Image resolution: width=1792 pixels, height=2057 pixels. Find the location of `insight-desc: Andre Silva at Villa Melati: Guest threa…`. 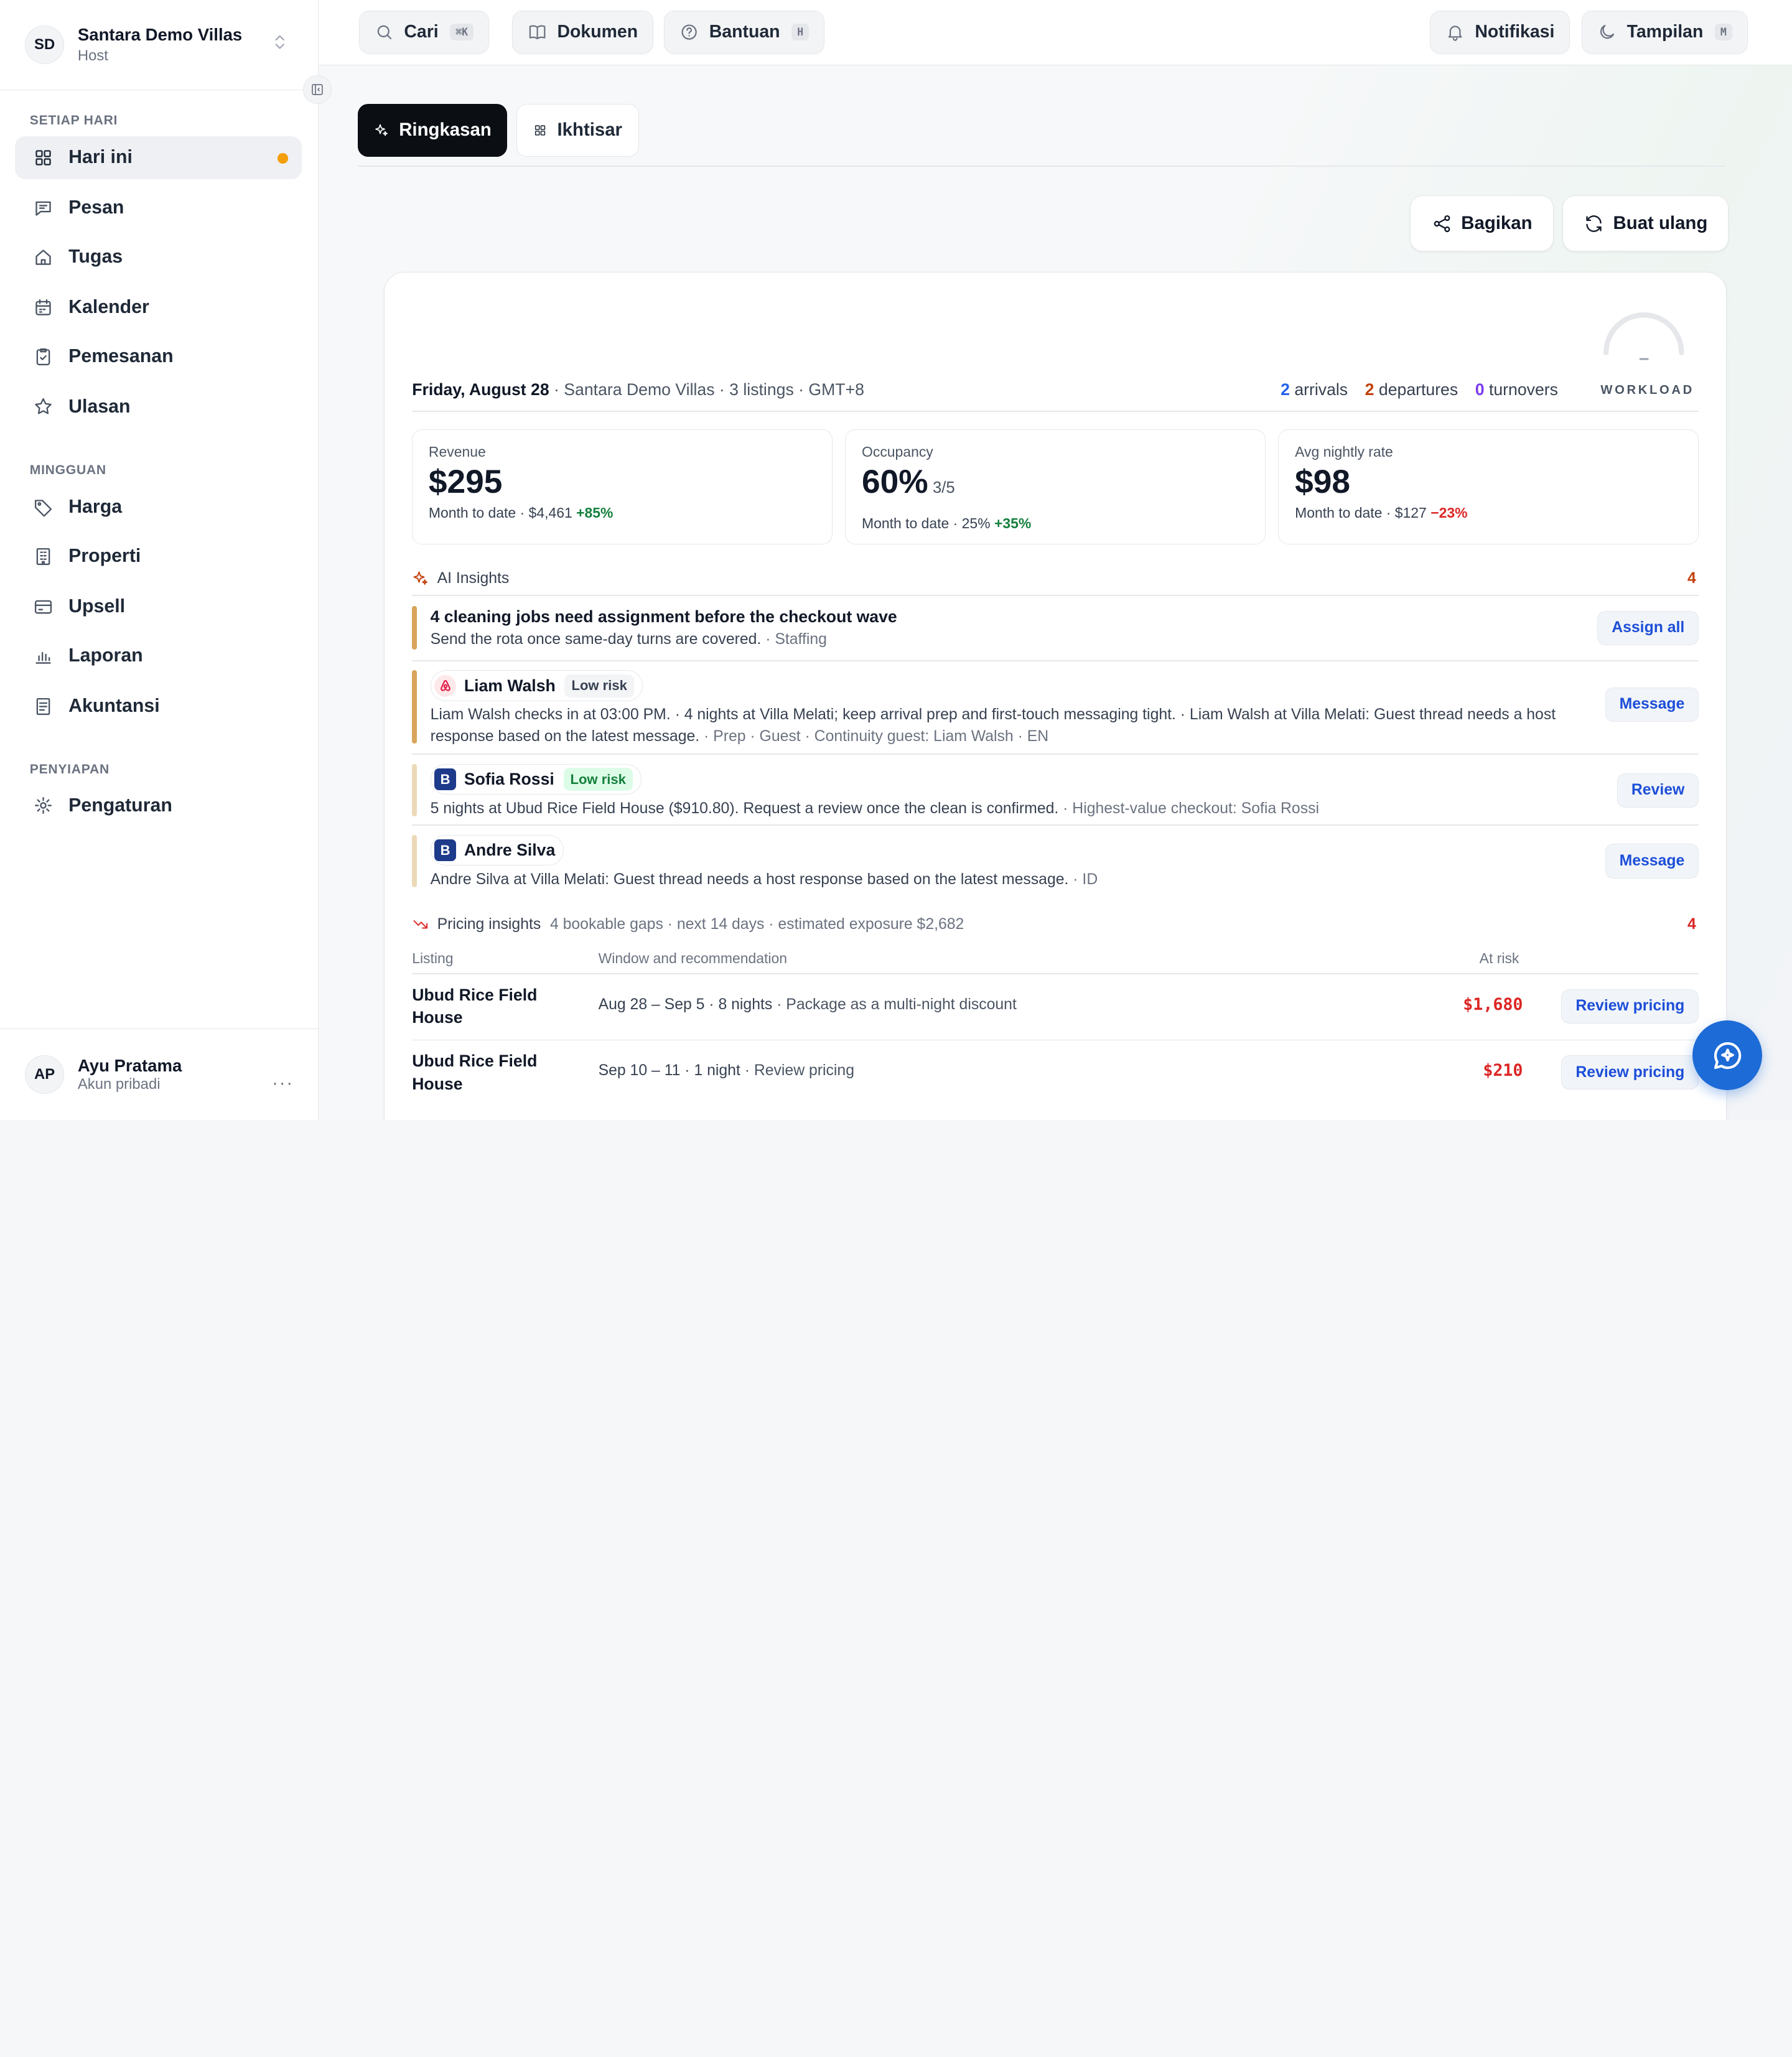

insight-desc: Andre Silva at Villa Melati: Guest threa… is located at coordinates (764, 879).